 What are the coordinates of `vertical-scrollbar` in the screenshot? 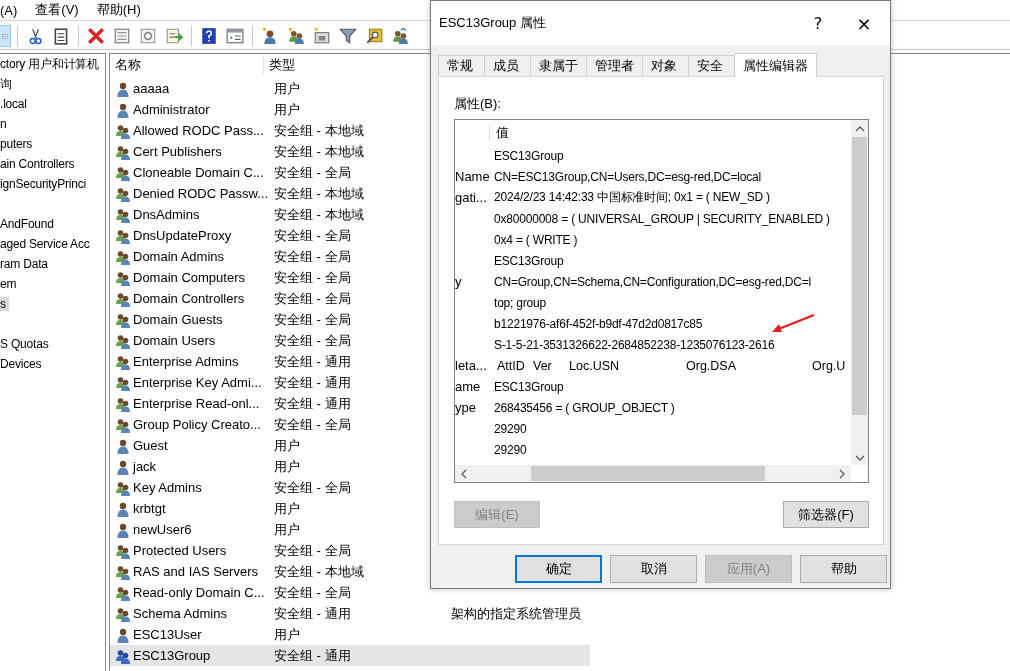 It's located at (859, 292).